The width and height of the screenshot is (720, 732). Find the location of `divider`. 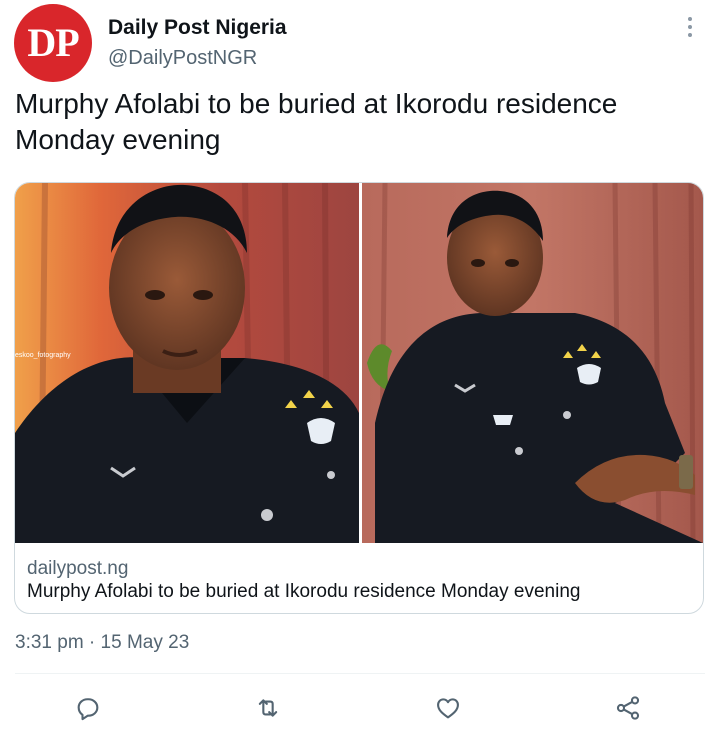

divider is located at coordinates (360, 673).